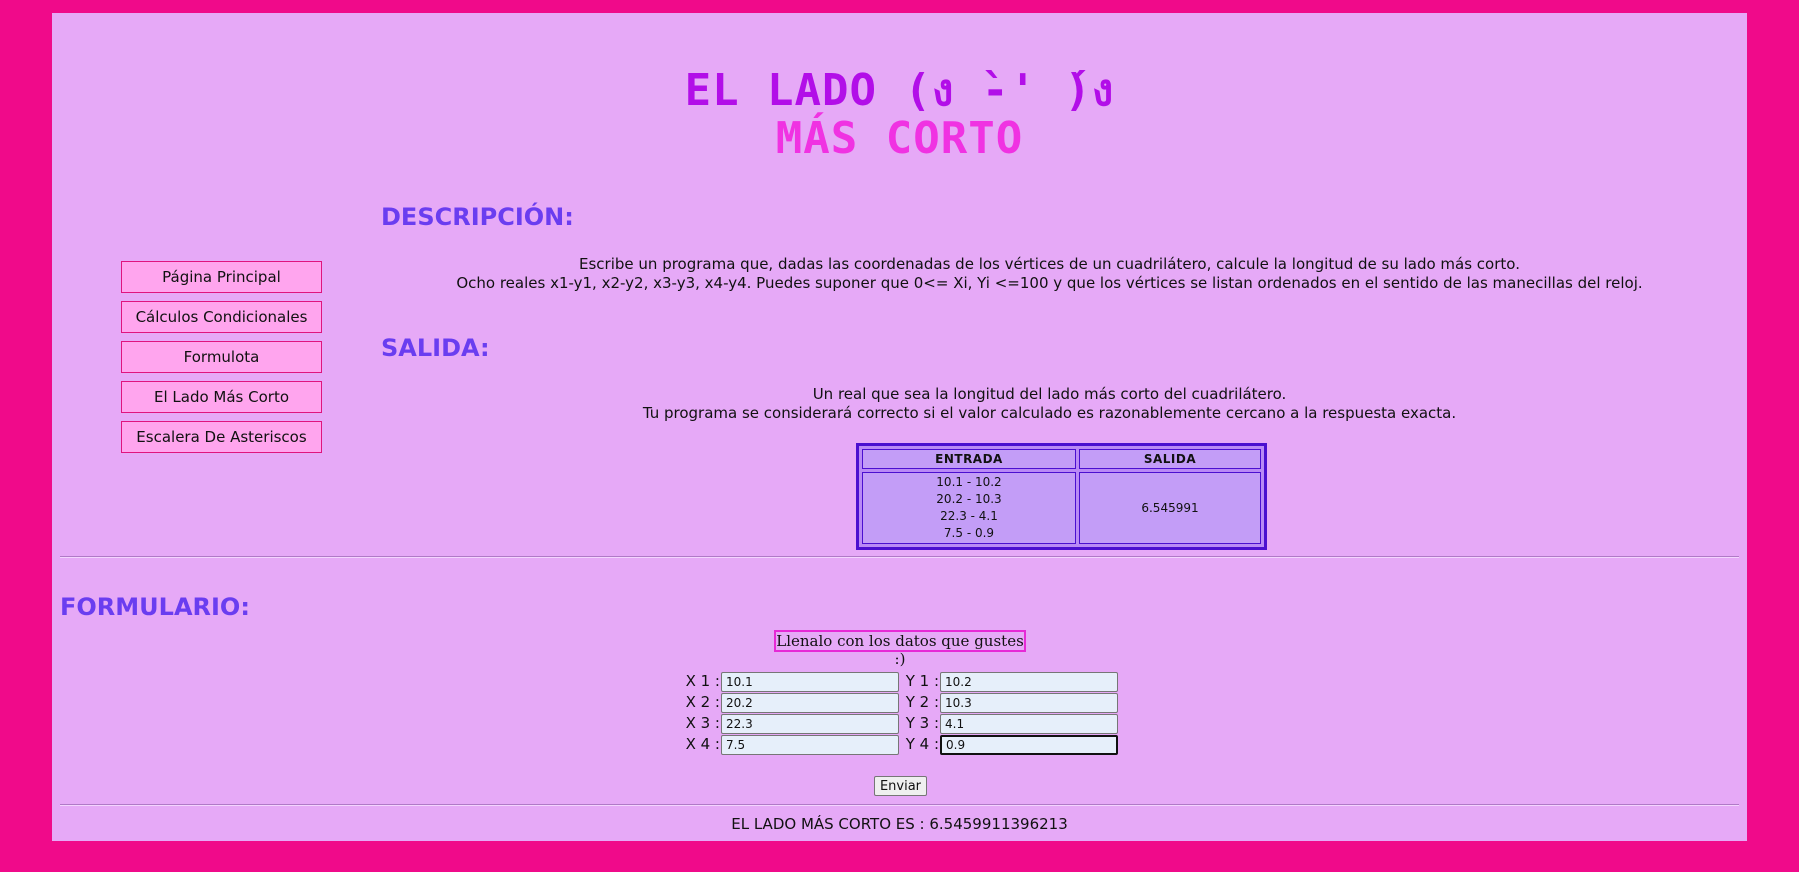 The height and width of the screenshot is (872, 1799). I want to click on form-heading: FORMULARIO:, so click(155, 607).